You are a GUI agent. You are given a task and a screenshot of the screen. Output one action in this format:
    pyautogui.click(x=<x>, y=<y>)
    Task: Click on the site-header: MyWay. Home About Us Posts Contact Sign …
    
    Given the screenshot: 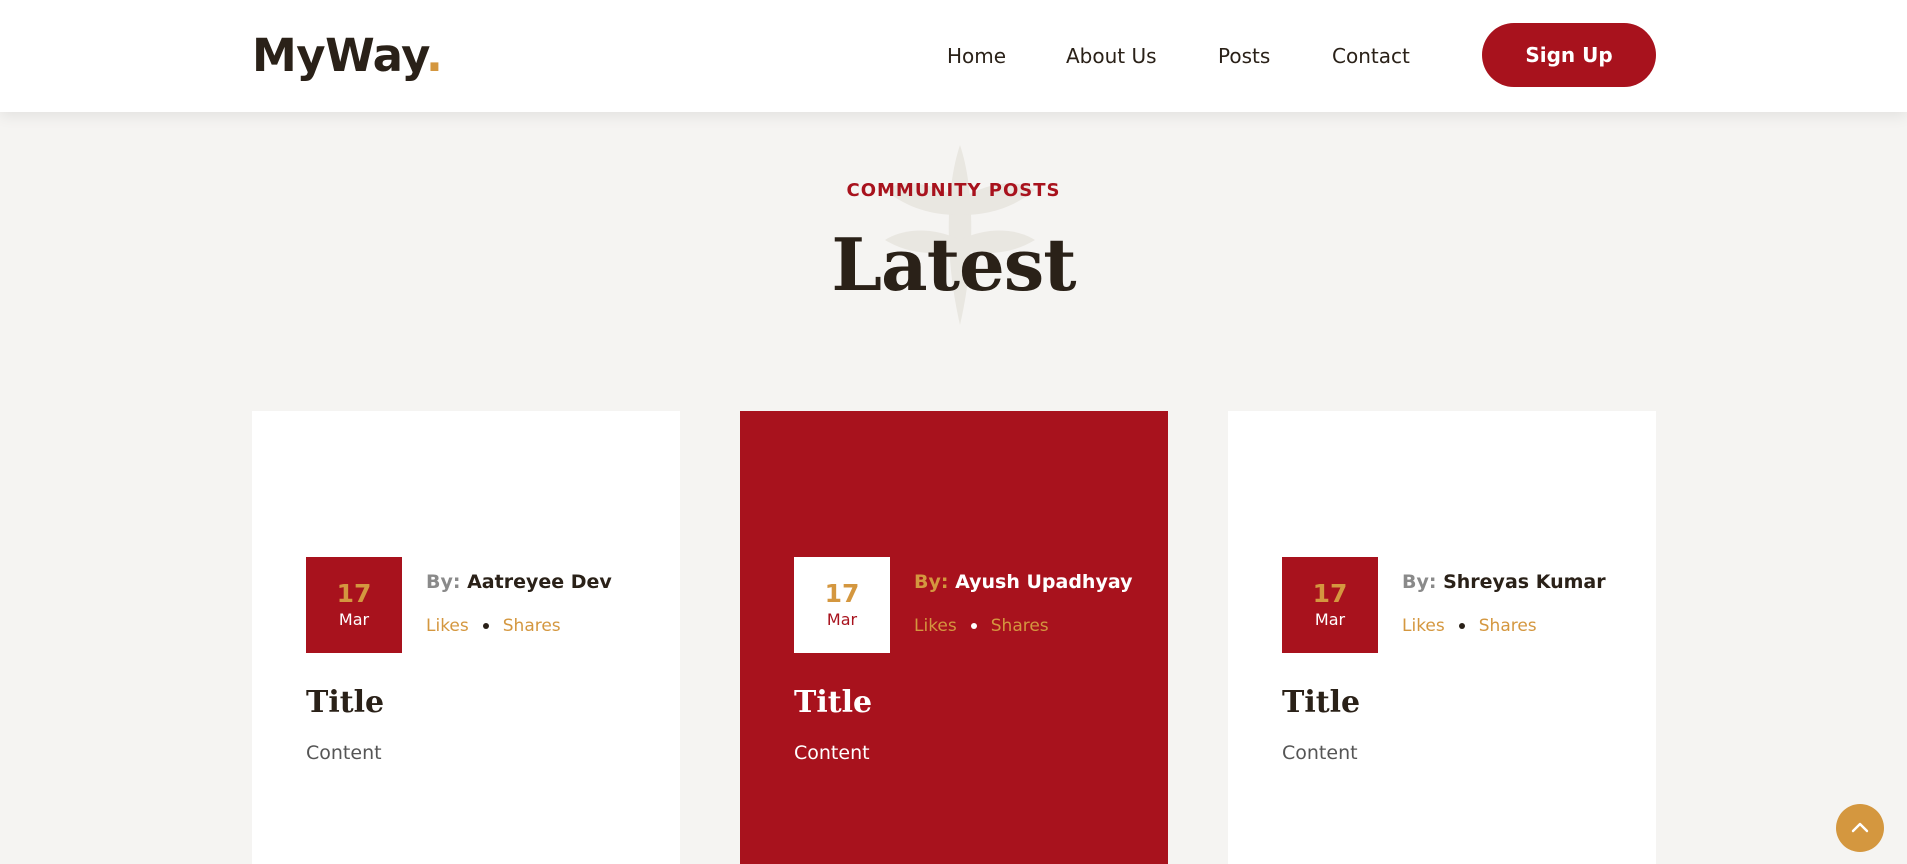 What is the action you would take?
    pyautogui.click(x=953, y=56)
    